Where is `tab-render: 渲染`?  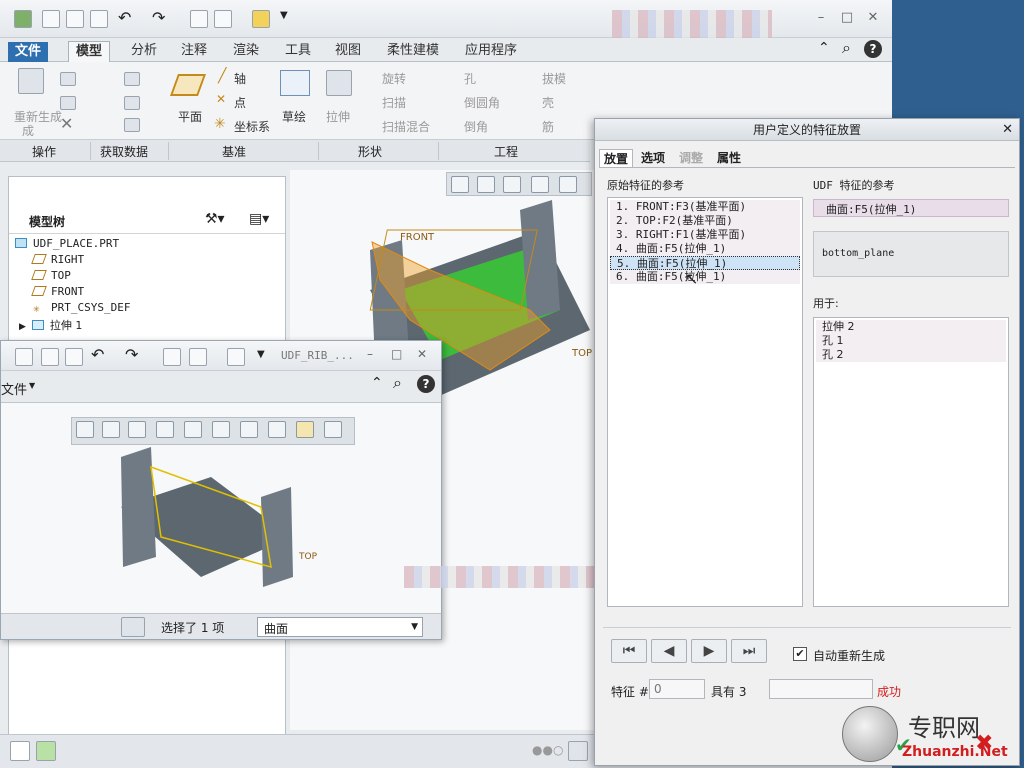 tab-render: 渲染 is located at coordinates (246, 51).